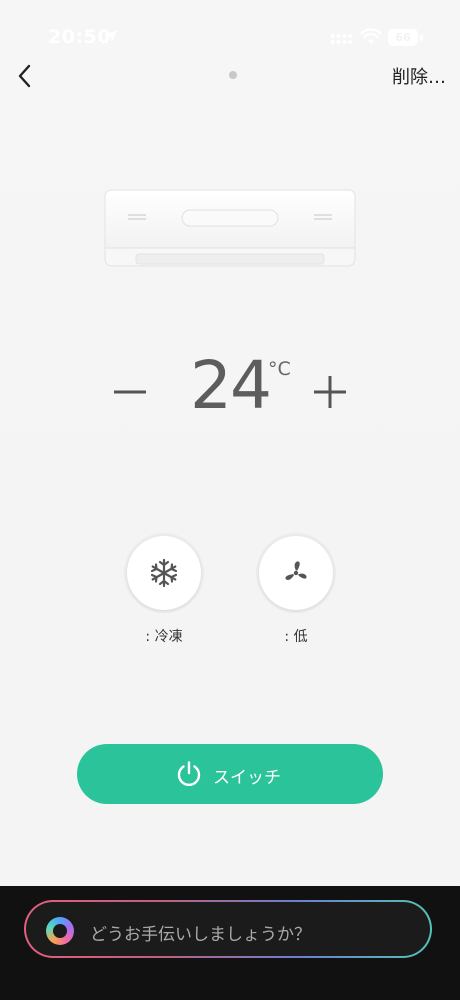 This screenshot has height=1000, width=460. What do you see at coordinates (296, 637) in the screenshot?
I see `fan-speed-label: : 低` at bounding box center [296, 637].